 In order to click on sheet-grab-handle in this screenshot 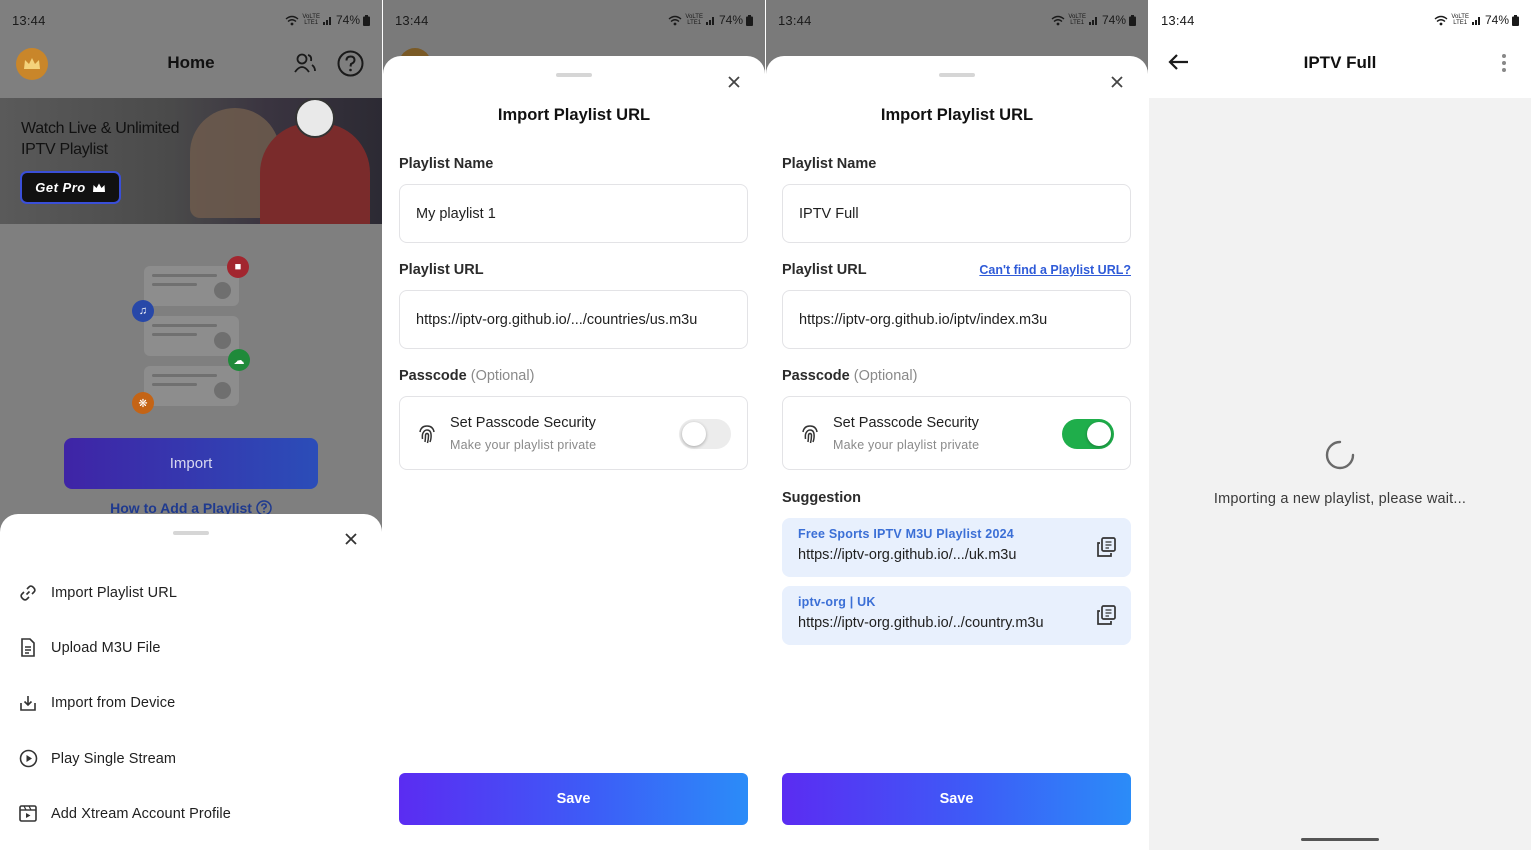, I will do `click(191, 533)`.